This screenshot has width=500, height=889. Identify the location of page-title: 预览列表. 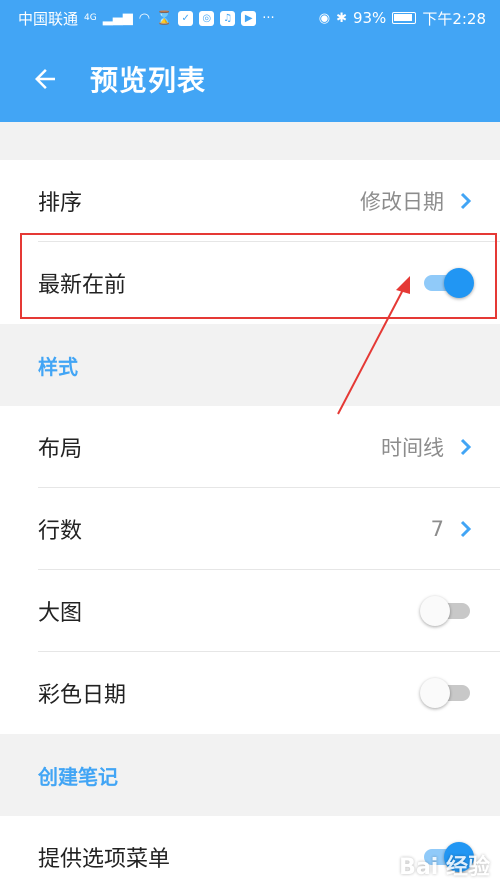
(148, 80).